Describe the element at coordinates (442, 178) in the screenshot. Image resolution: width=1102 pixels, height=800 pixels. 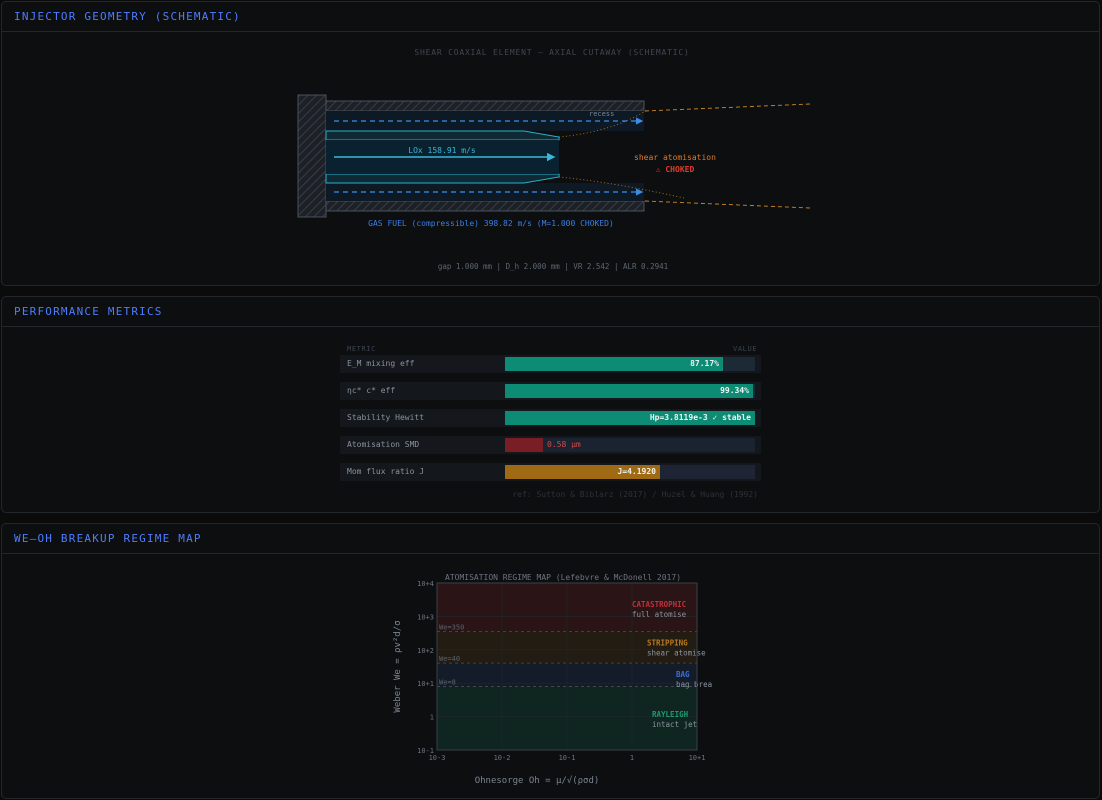
I see `lox-post-wall-bottom` at that location.